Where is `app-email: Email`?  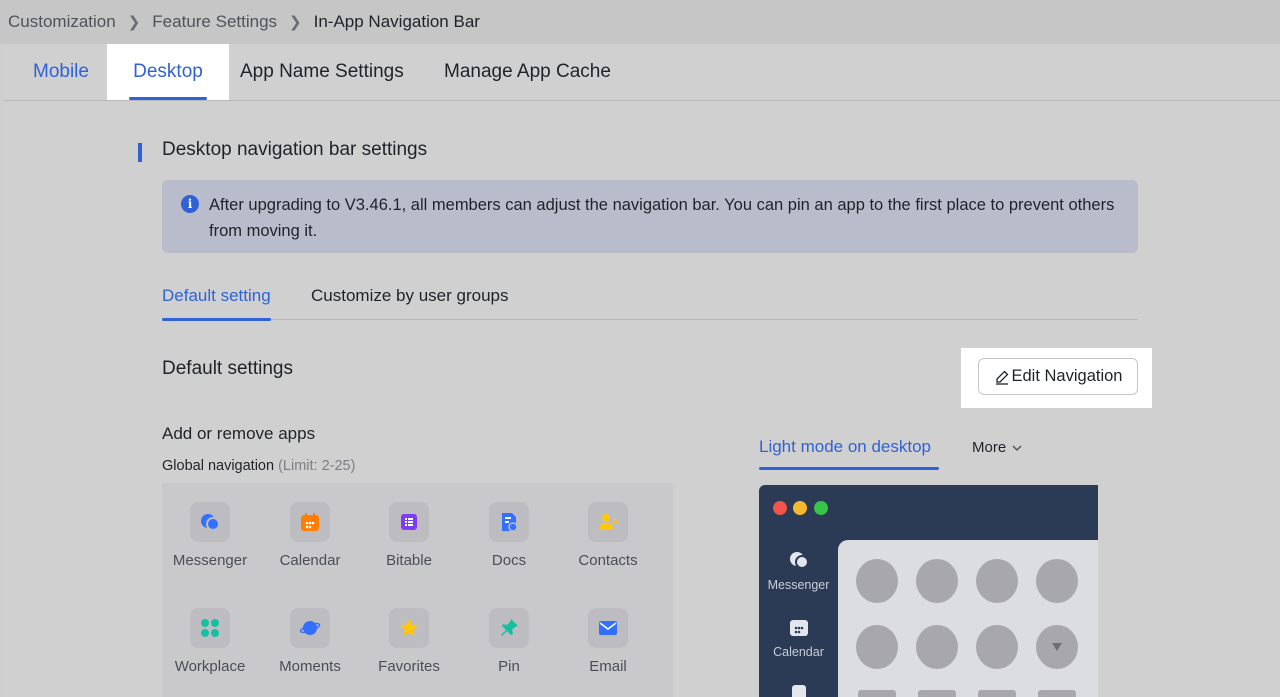 app-email: Email is located at coordinates (608, 641).